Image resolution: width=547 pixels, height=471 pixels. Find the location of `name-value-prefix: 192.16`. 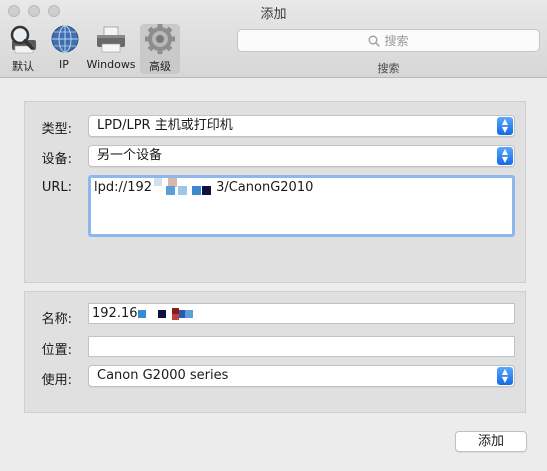

name-value-prefix: 192.16 is located at coordinates (115, 313).